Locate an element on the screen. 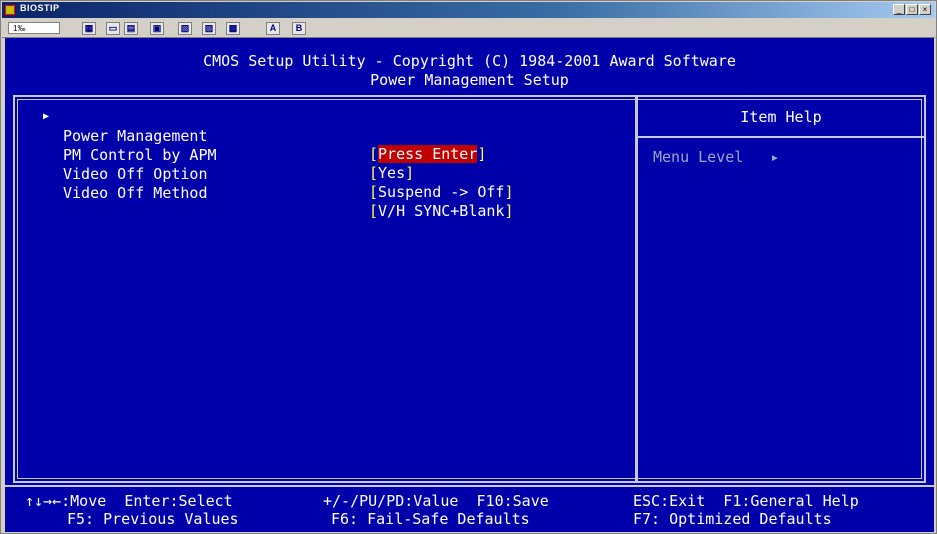 The height and width of the screenshot is (534, 937). close-button: × is located at coordinates (925, 9).